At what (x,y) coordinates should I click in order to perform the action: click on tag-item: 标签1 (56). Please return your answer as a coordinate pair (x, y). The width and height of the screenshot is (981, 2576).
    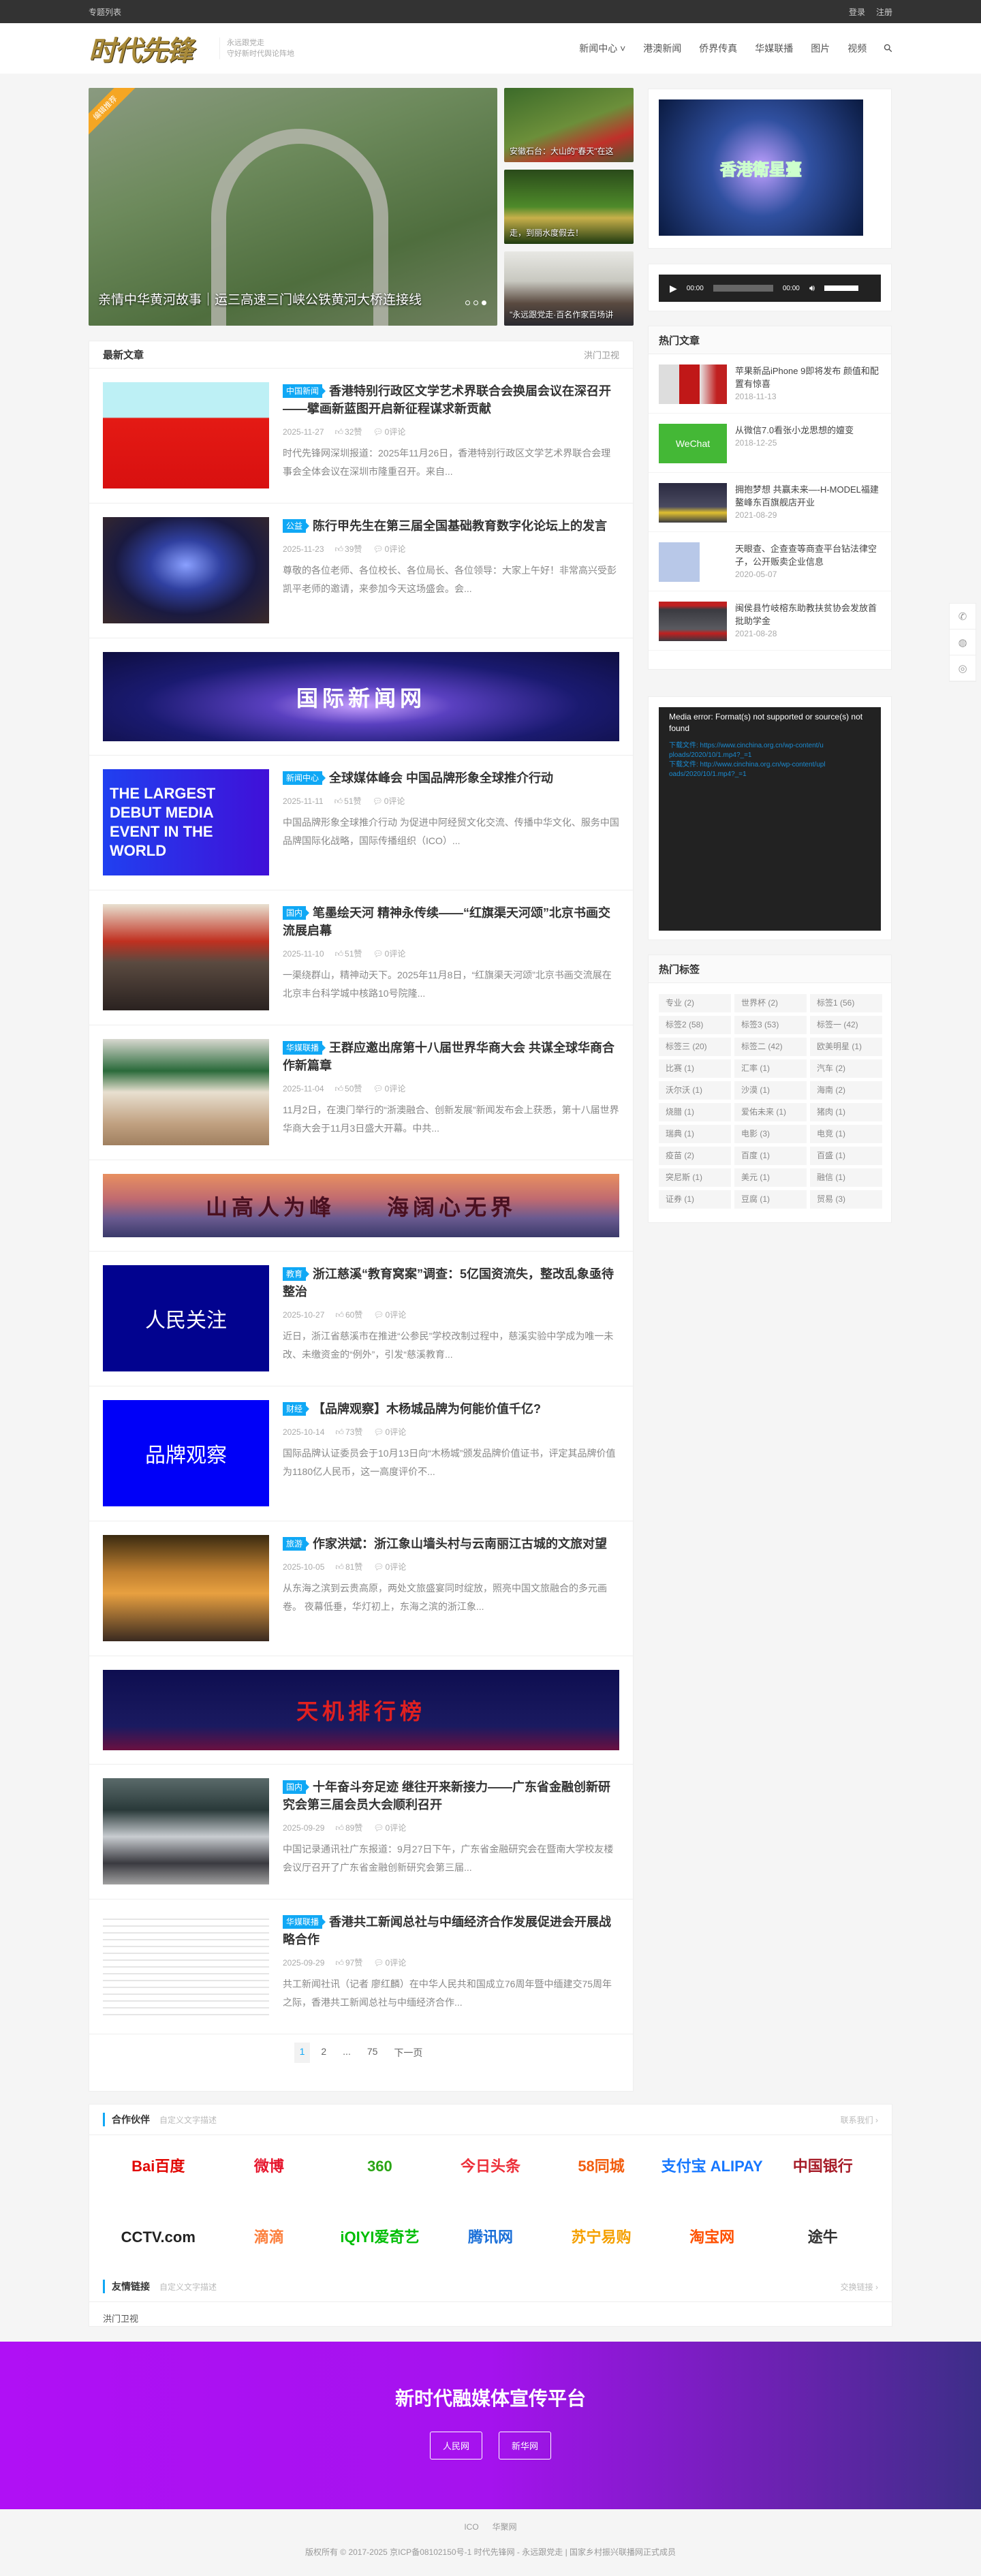
    Looking at the image, I should click on (846, 1003).